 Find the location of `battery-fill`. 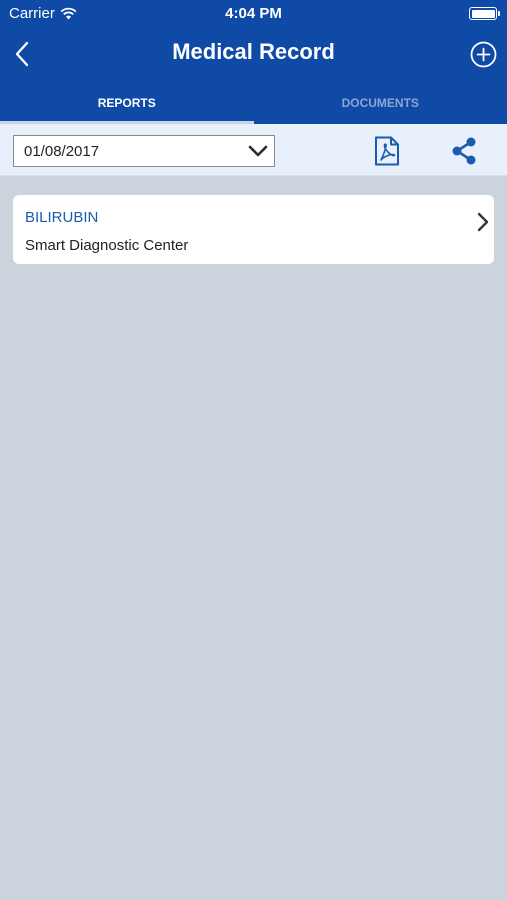

battery-fill is located at coordinates (483, 13).